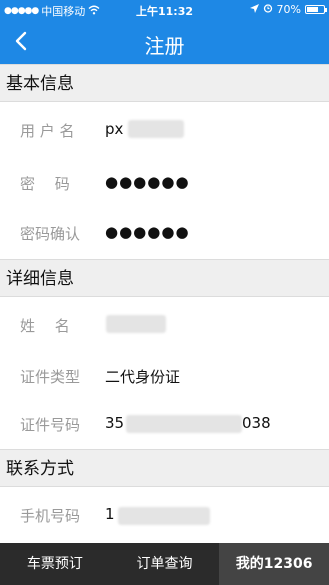 The width and height of the screenshot is (329, 585). I want to click on password-row: 密 码 ●●●●●●, so click(164, 183).